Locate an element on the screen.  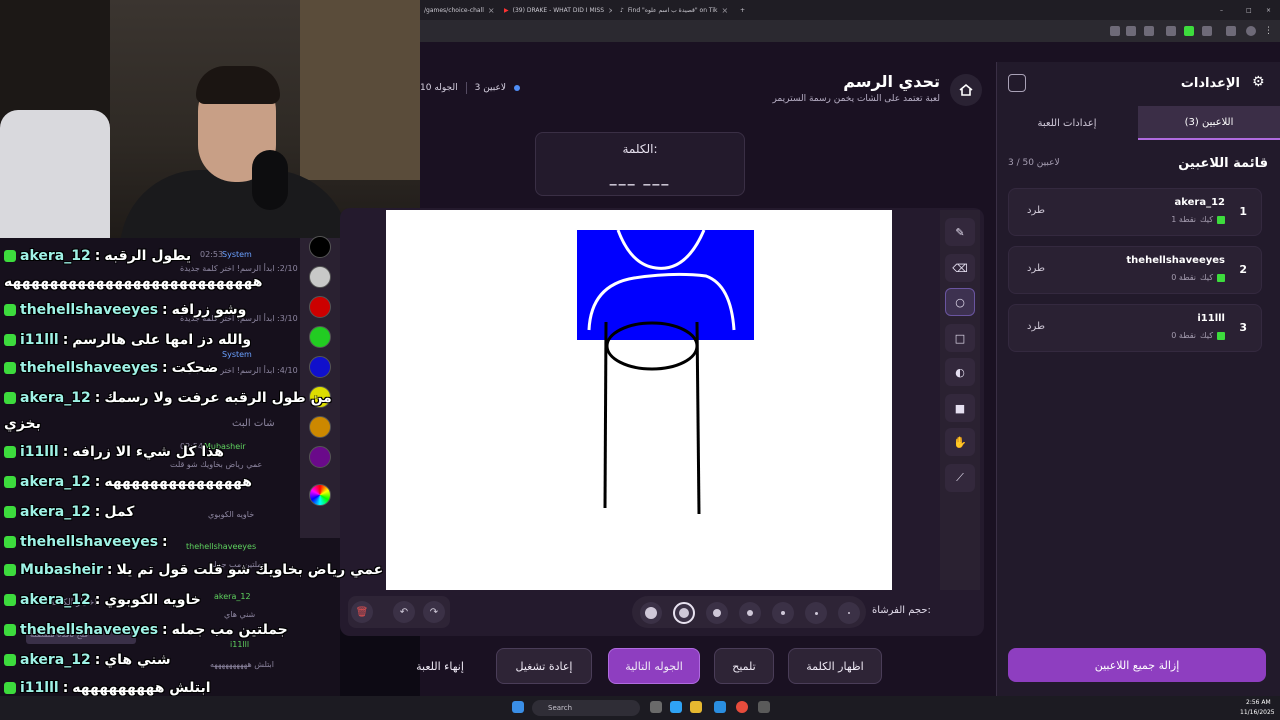
overlay-chat-line: thehellshaveeyes: is located at coordinates (88, 542).